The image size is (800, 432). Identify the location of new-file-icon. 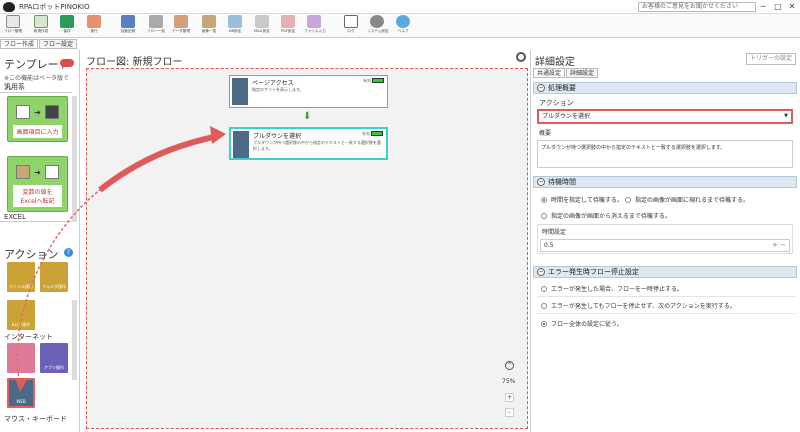
(41, 21).